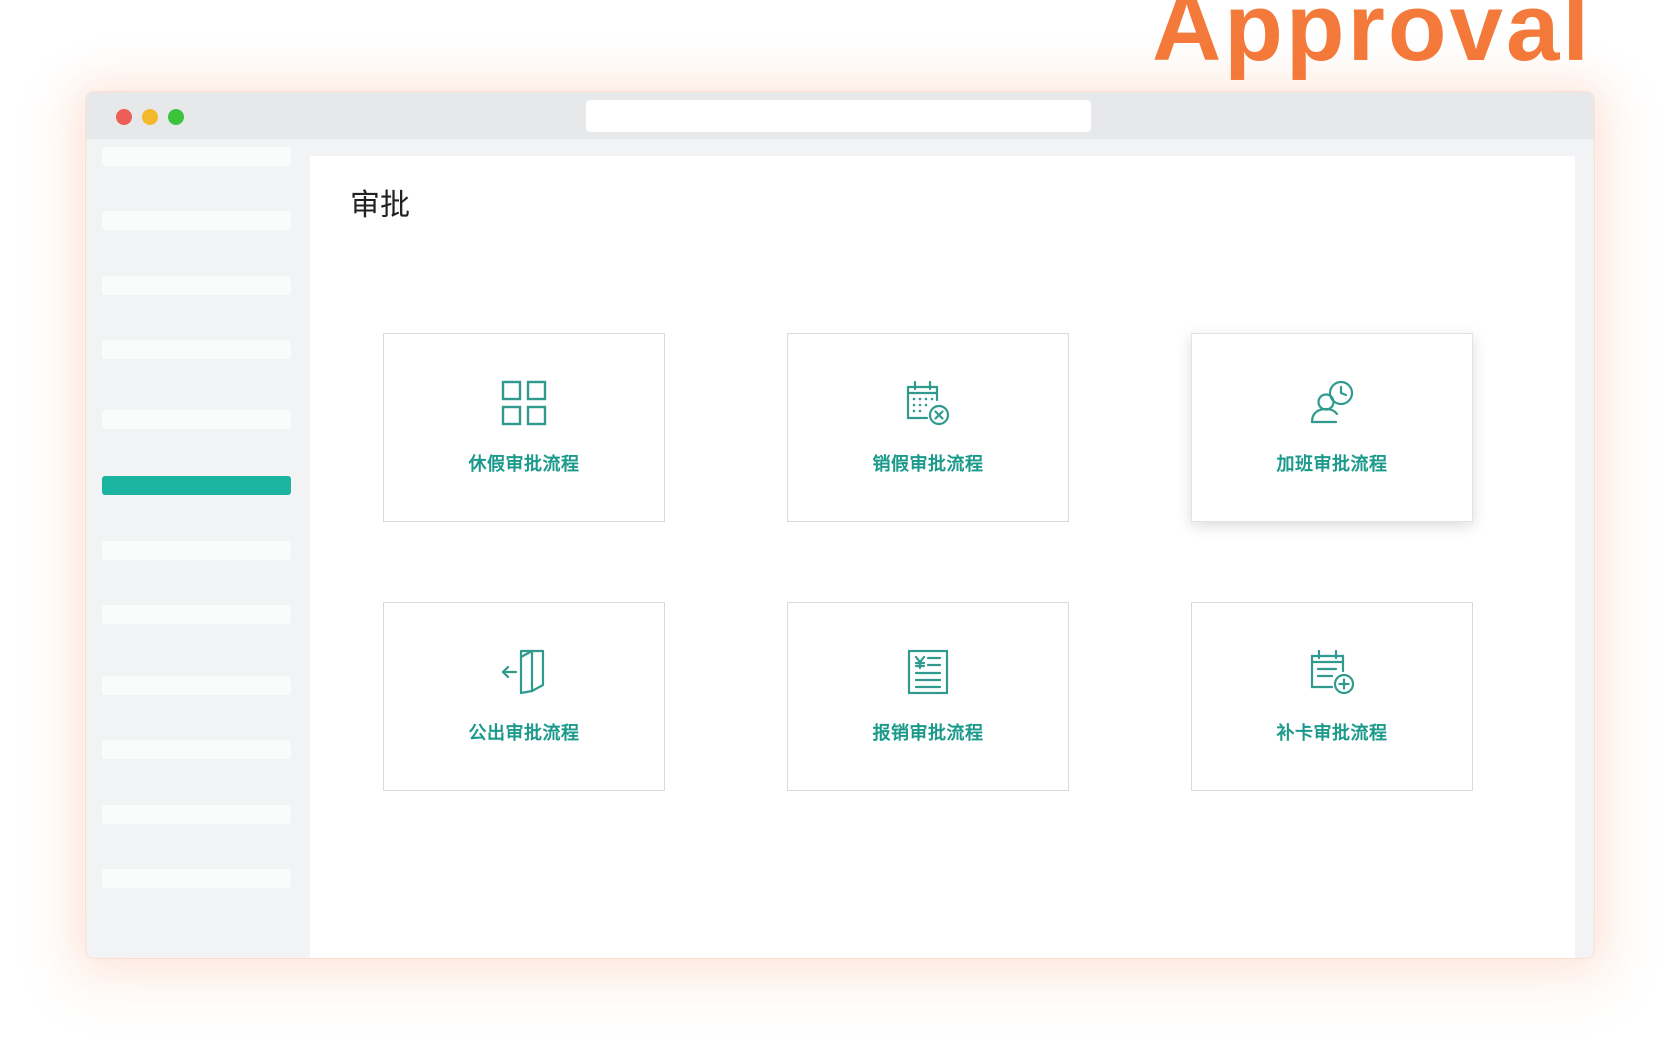 This screenshot has width=1680, height=1046. I want to click on maximize-window-button, so click(176, 117).